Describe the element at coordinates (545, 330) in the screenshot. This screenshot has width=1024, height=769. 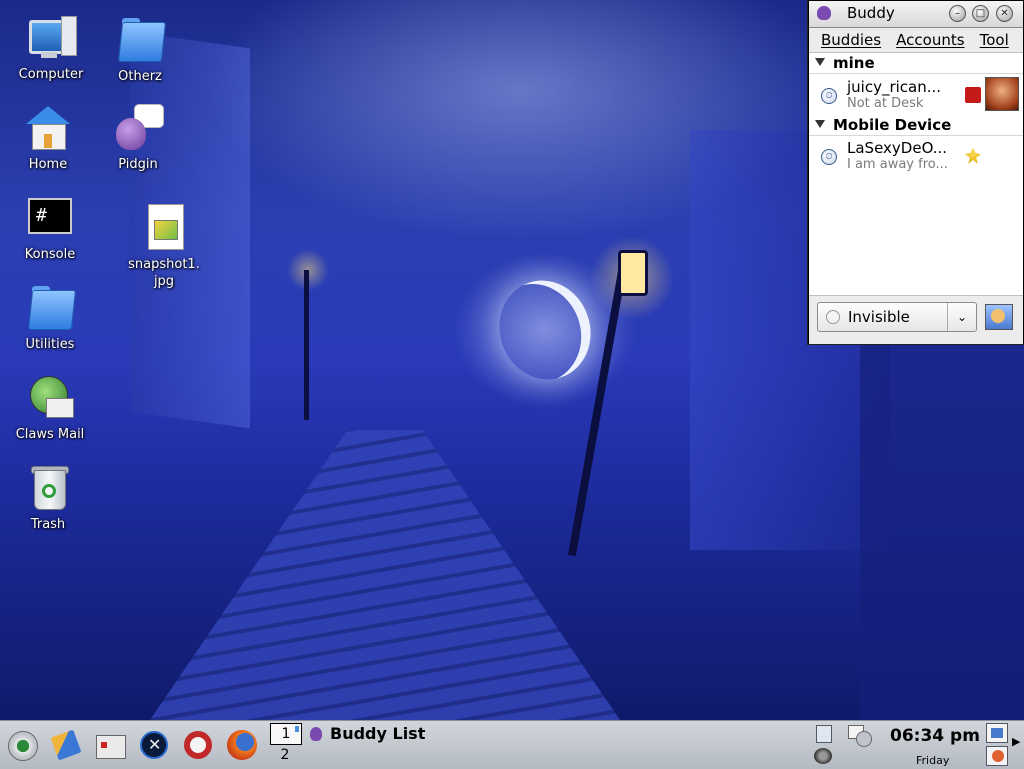
I see `wallpaper-moon` at that location.